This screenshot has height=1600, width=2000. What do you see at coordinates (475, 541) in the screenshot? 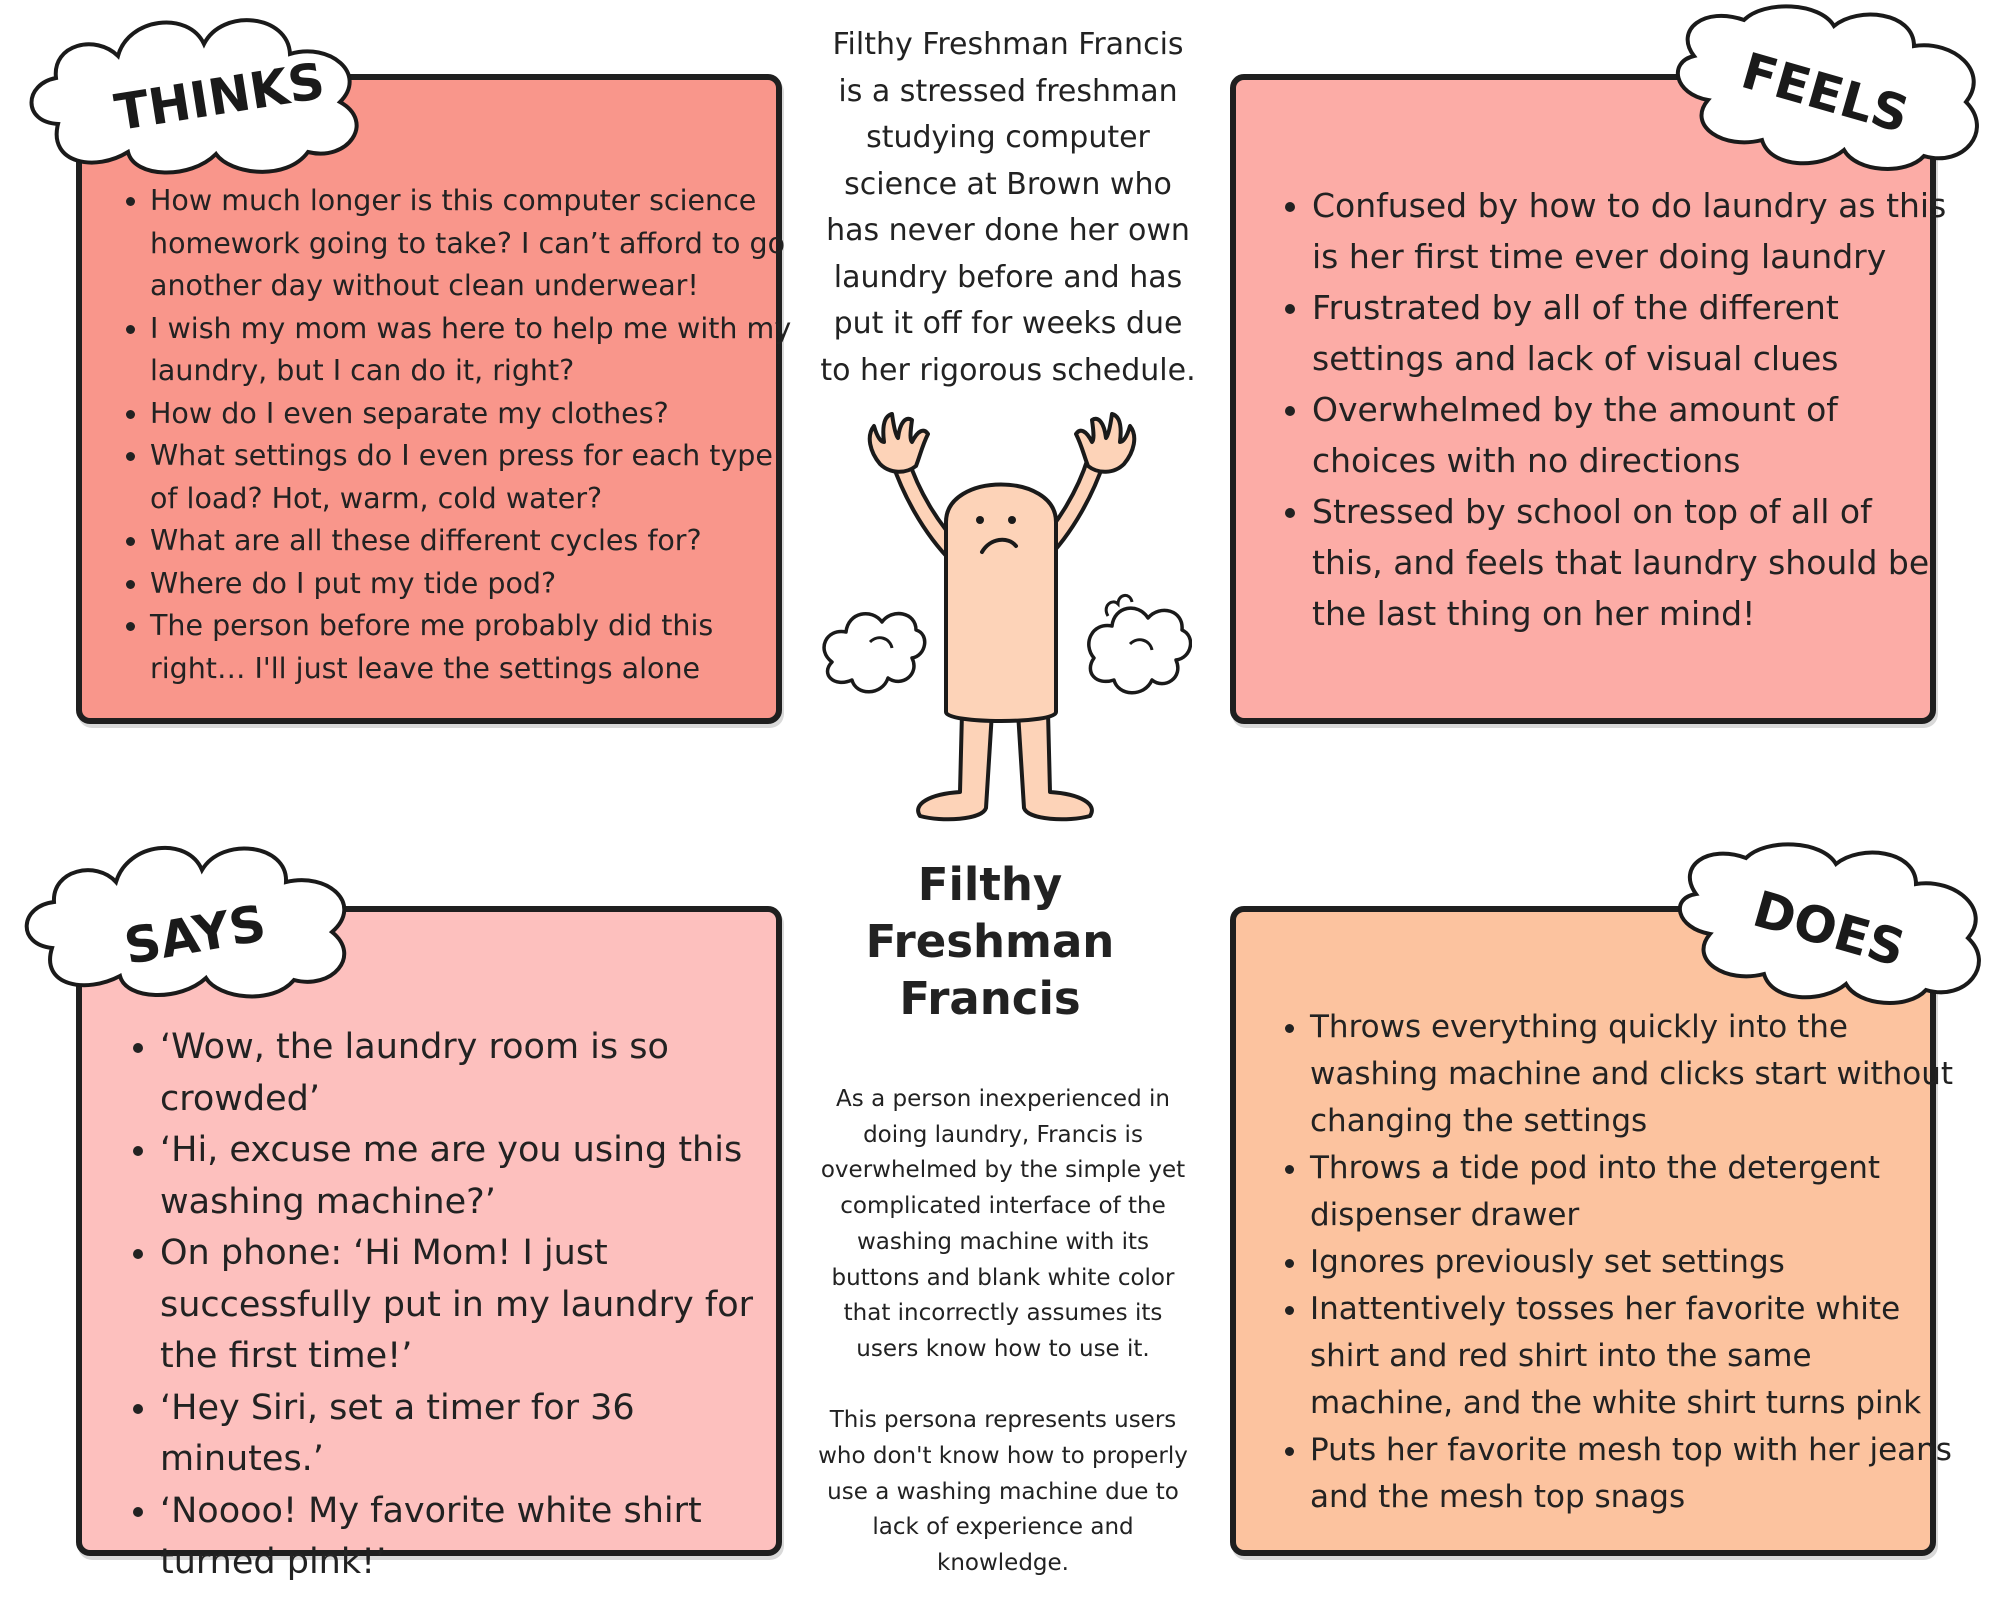
I see `list-item: What are all these different cycles for?` at bounding box center [475, 541].